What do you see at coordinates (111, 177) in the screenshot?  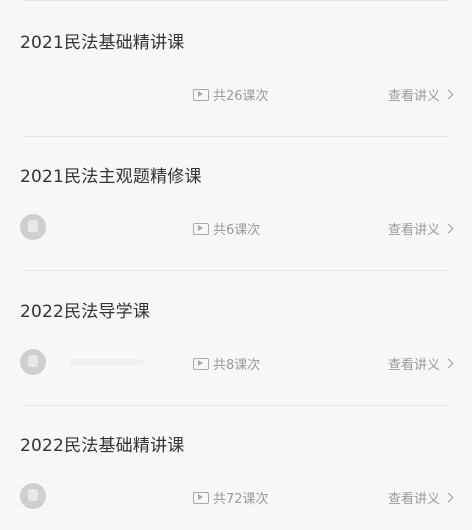 I see `course-title: 2021民法主观题精修课` at bounding box center [111, 177].